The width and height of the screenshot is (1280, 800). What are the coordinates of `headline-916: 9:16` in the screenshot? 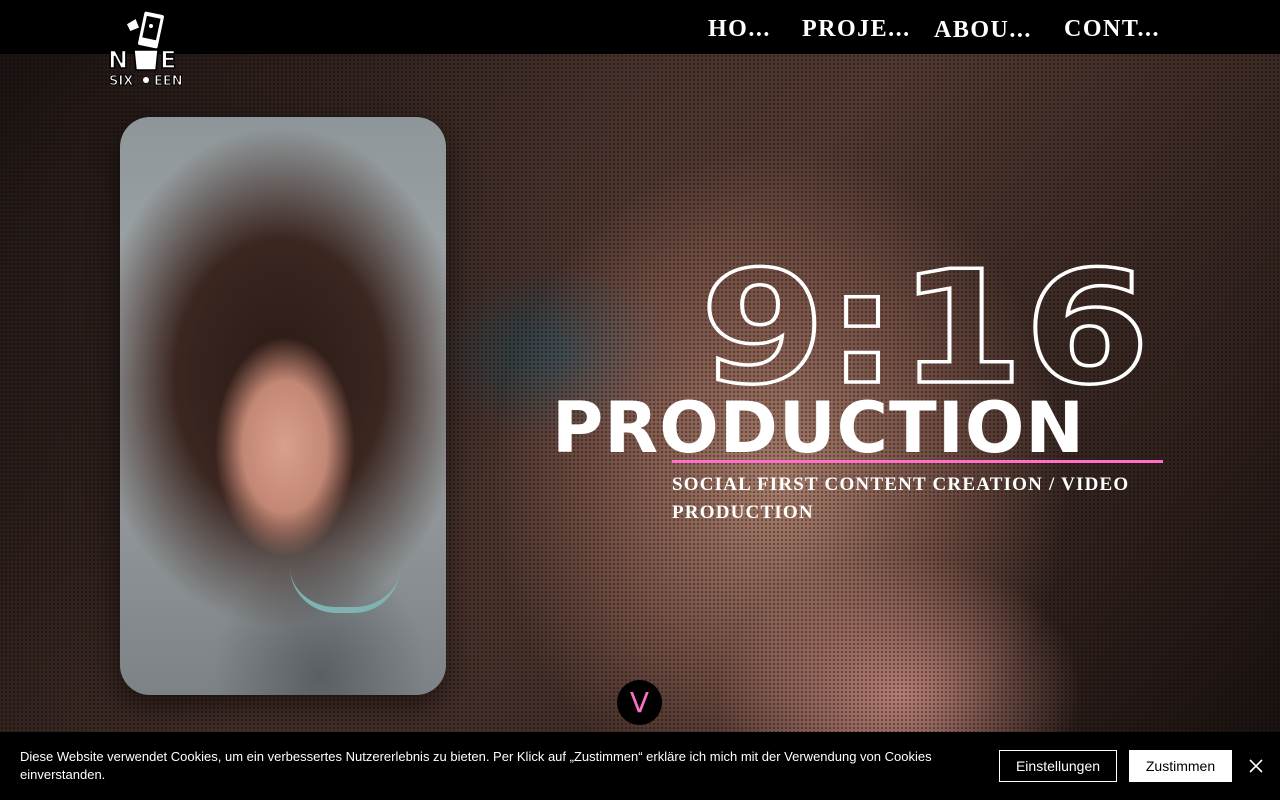 It's located at (926, 318).